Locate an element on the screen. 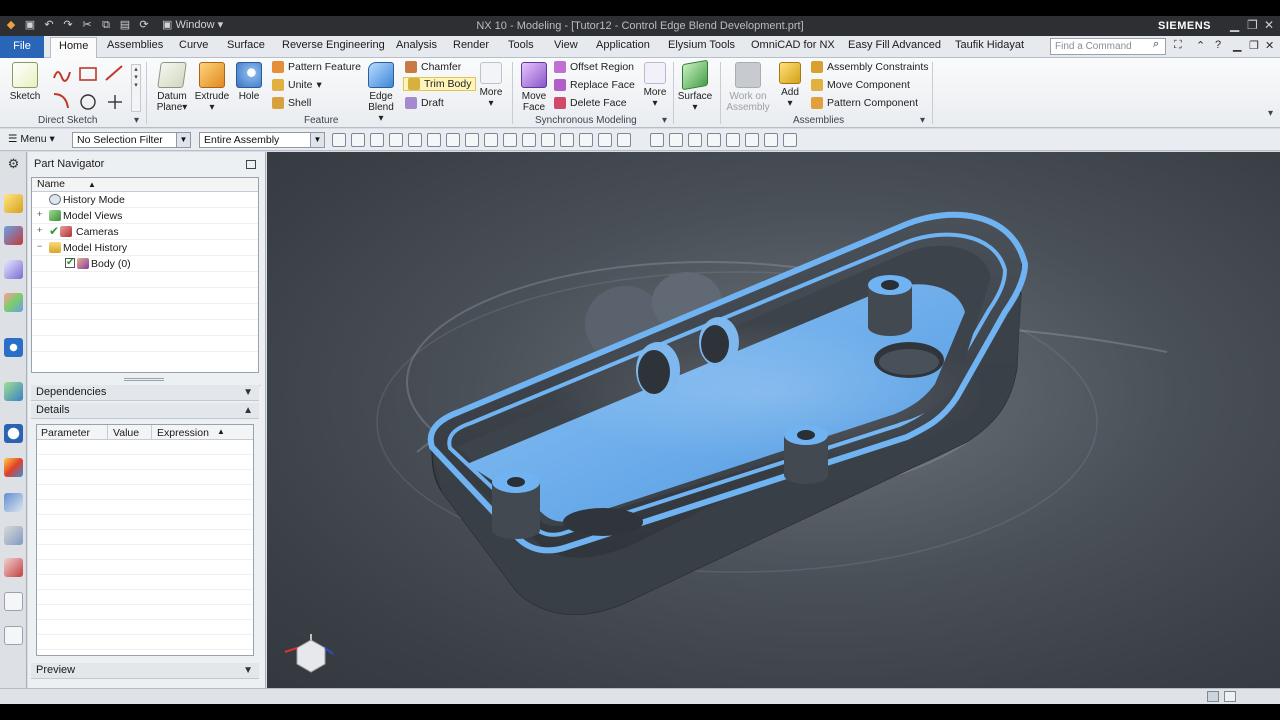 The image size is (1280, 720). system-scenes-icon is located at coordinates (13, 601).